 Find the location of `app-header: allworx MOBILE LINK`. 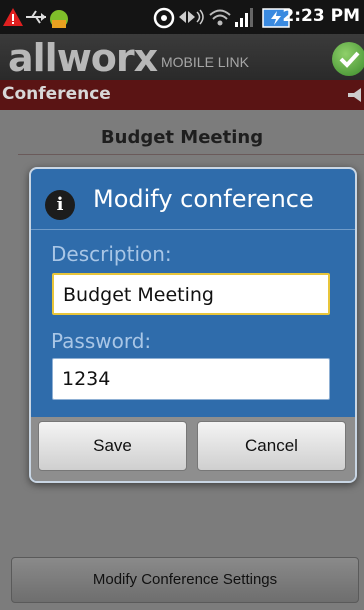

app-header: allworx MOBILE LINK is located at coordinates (182, 57).